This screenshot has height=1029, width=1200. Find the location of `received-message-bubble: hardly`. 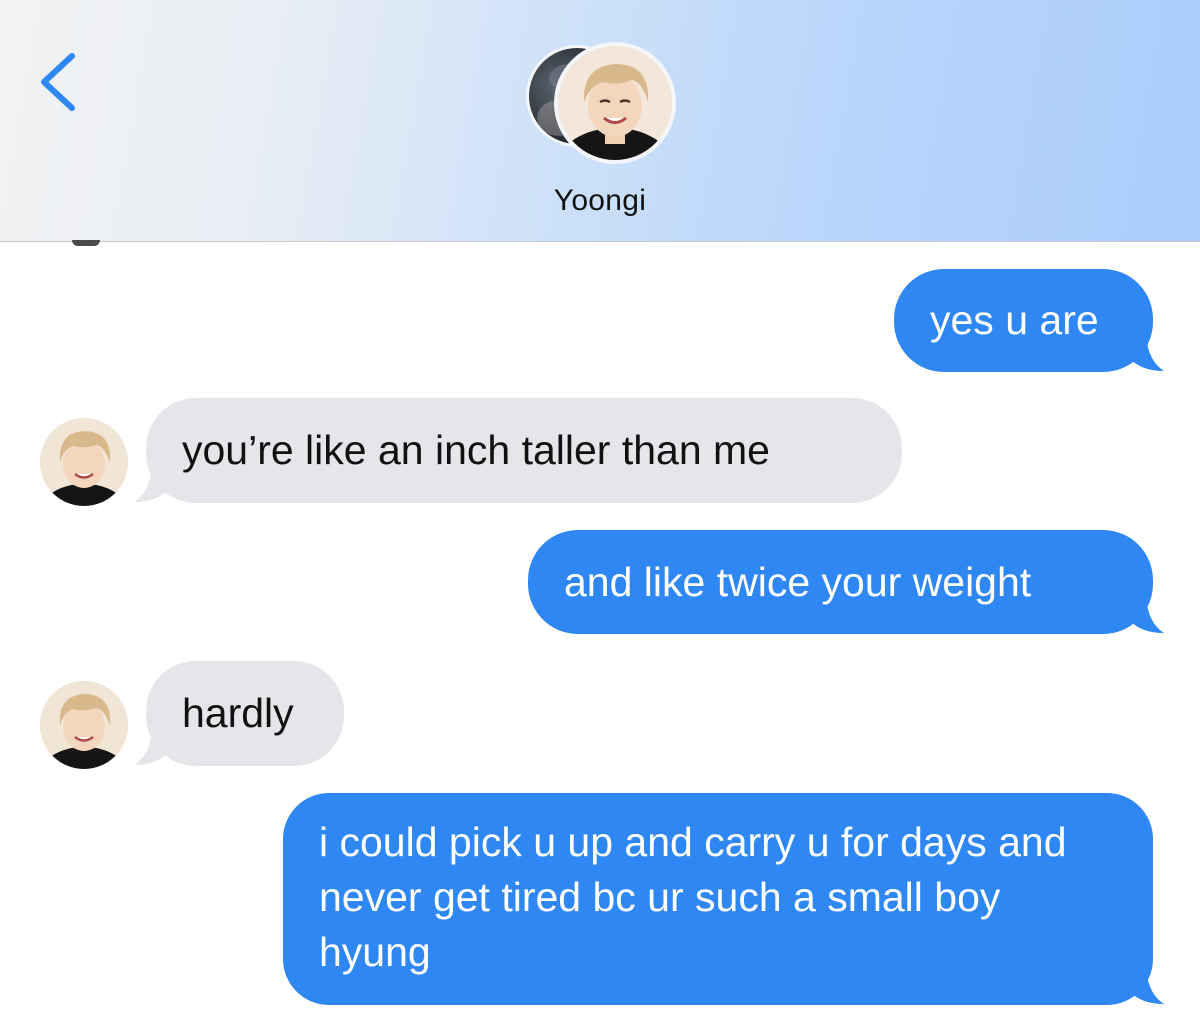

received-message-bubble: hardly is located at coordinates (245, 713).